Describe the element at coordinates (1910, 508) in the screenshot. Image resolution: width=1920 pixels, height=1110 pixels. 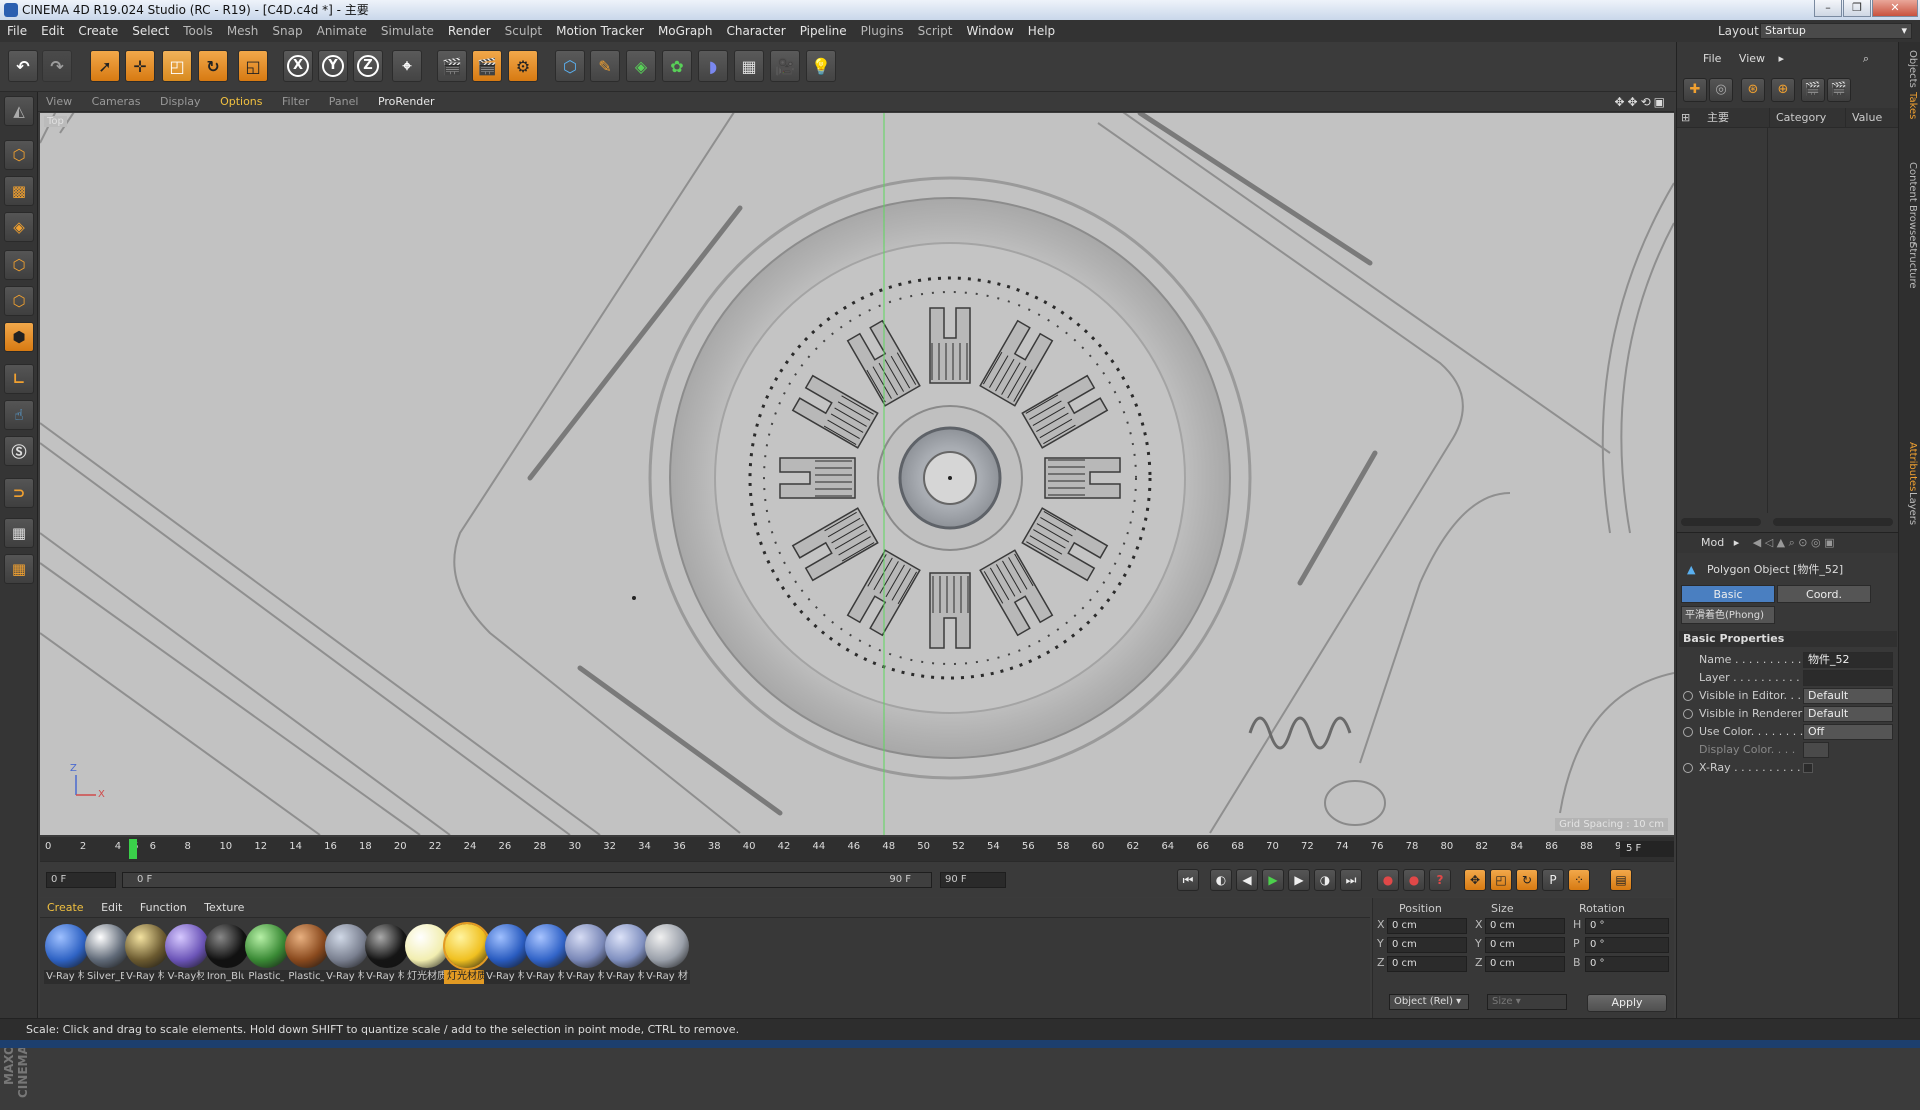
I see `side-tab-layers: Layers` at that location.